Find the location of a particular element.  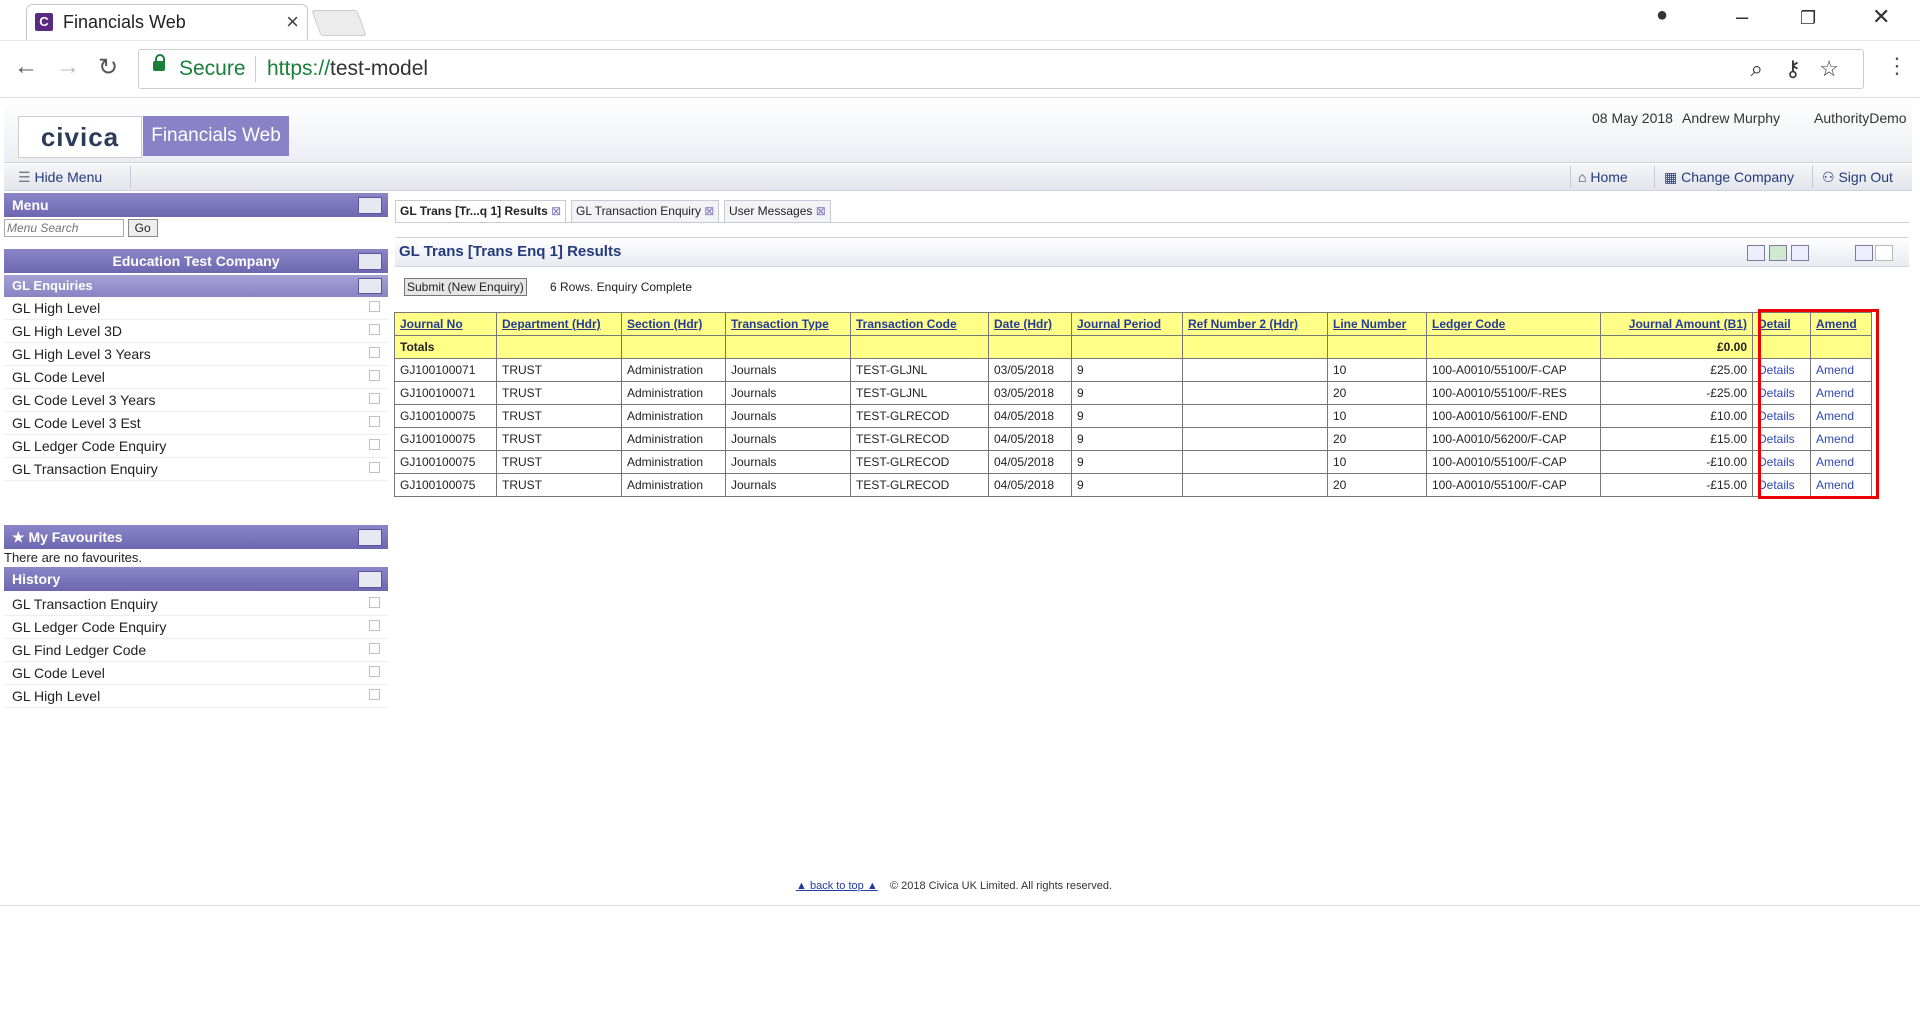

hide-menu-button: ☰ Hide Menu is located at coordinates (60, 177).